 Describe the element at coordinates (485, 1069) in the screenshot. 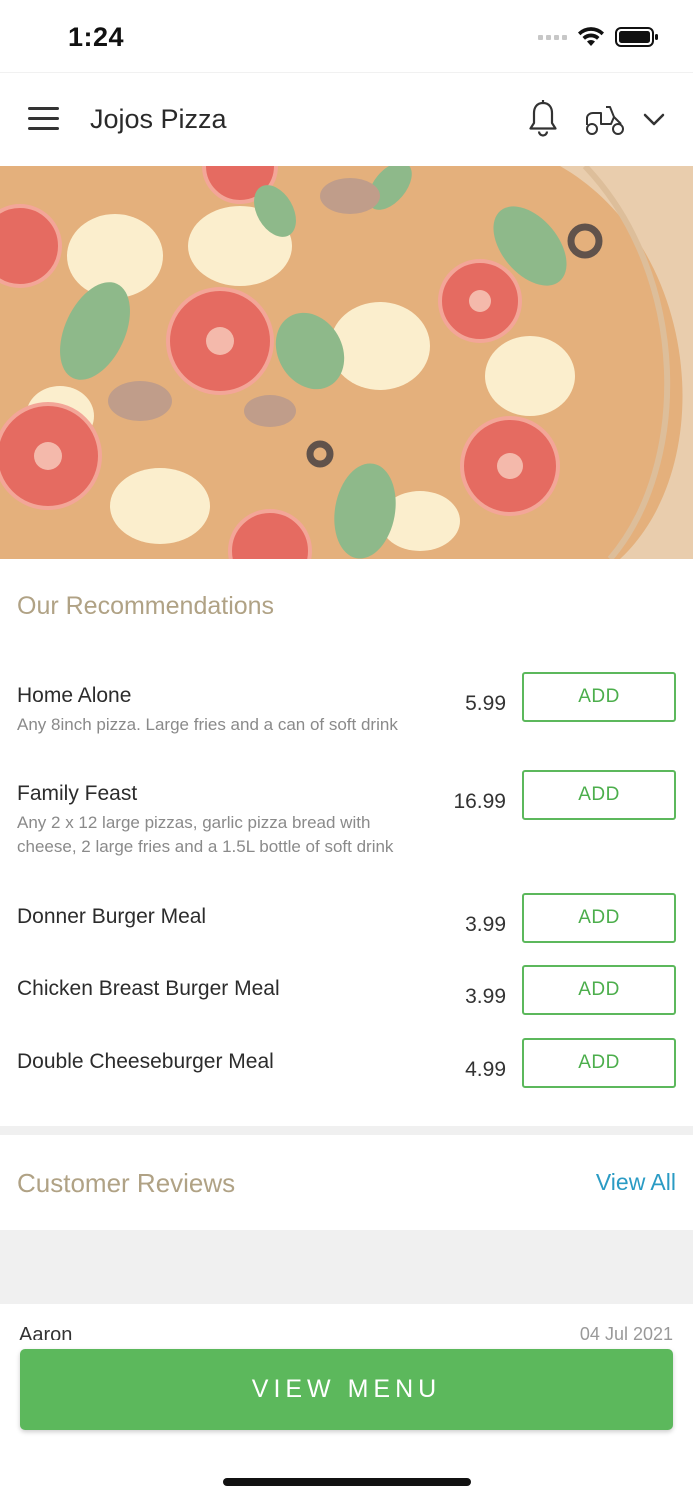

I see `item-price: 4.99` at that location.